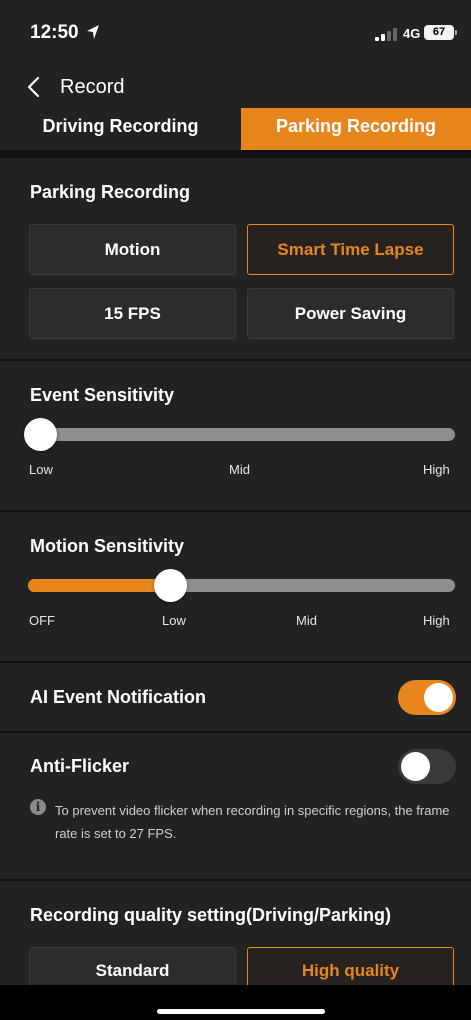  Describe the element at coordinates (33, 87) in the screenshot. I see `chevron-left-icon` at that location.